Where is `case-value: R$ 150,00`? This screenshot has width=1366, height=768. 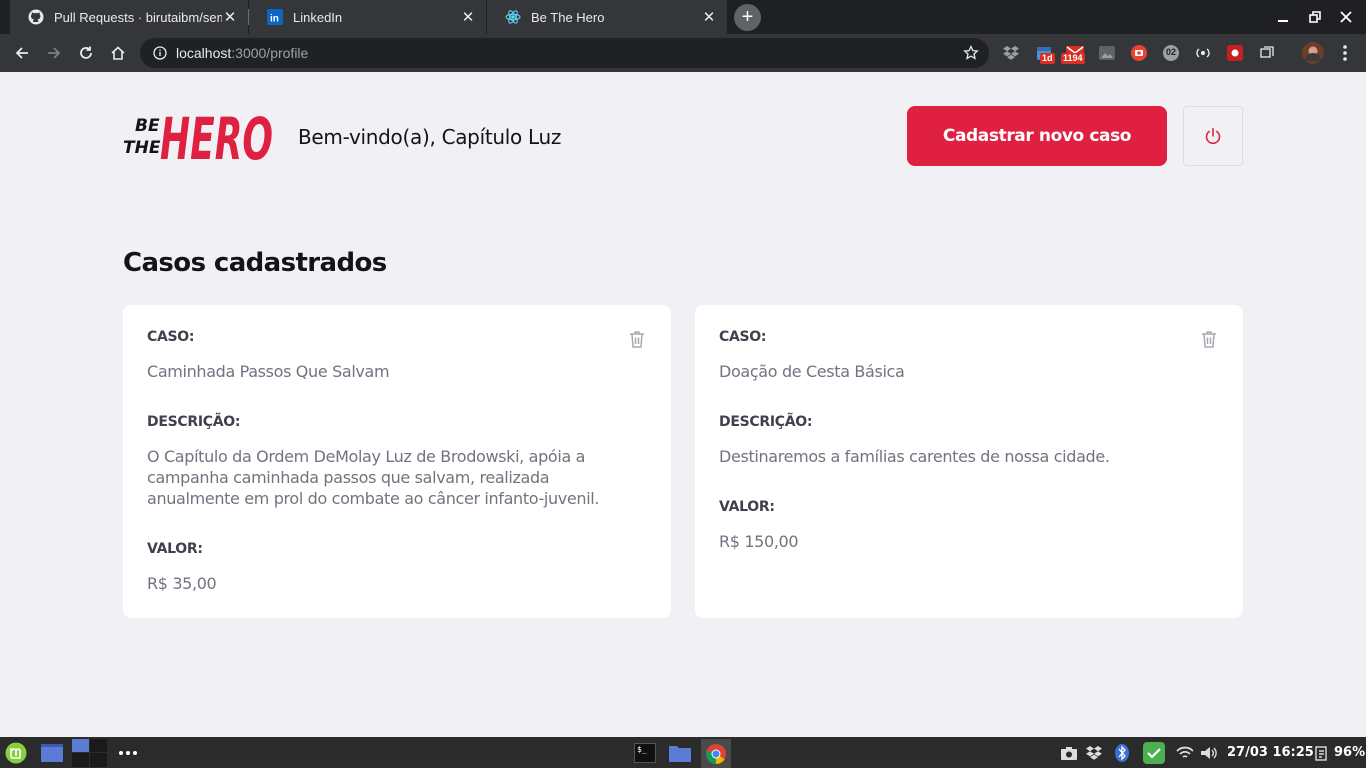 case-value: R$ 150,00 is located at coordinates (759, 541).